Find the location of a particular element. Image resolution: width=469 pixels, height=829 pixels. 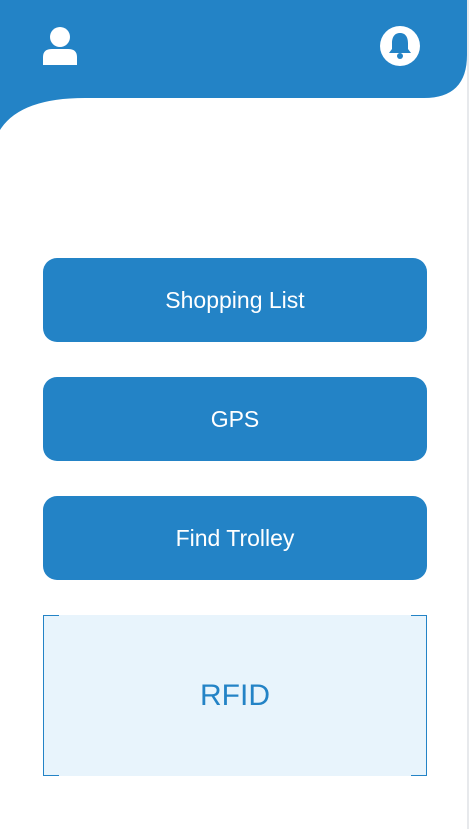

find-trolley-button: Find Trolley is located at coordinates (235, 538).